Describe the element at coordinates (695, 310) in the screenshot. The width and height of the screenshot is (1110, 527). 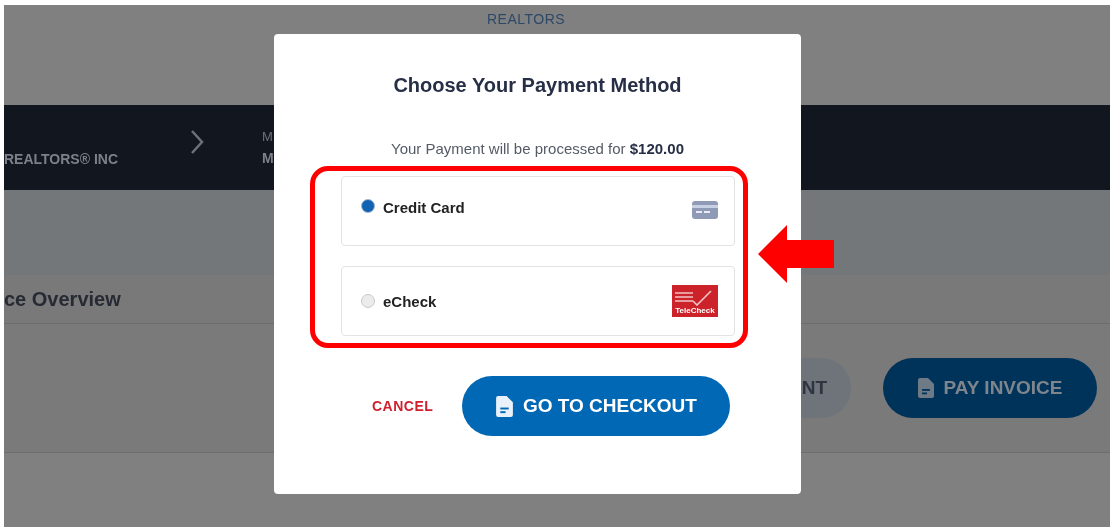
I see `logo-text: TeleCheck` at that location.